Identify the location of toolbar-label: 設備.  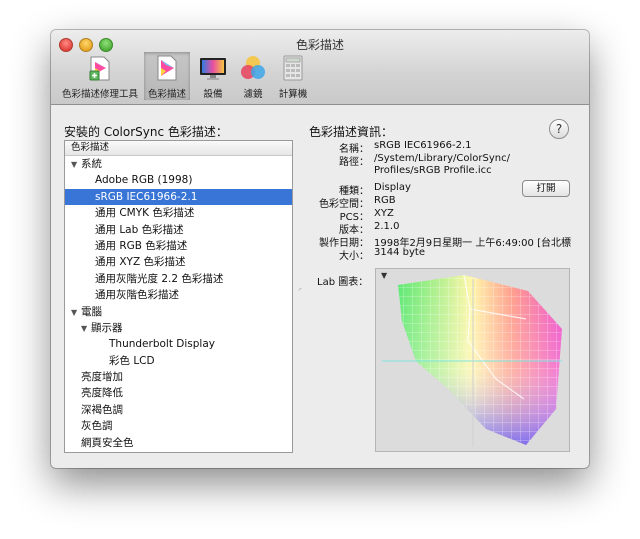
(213, 94).